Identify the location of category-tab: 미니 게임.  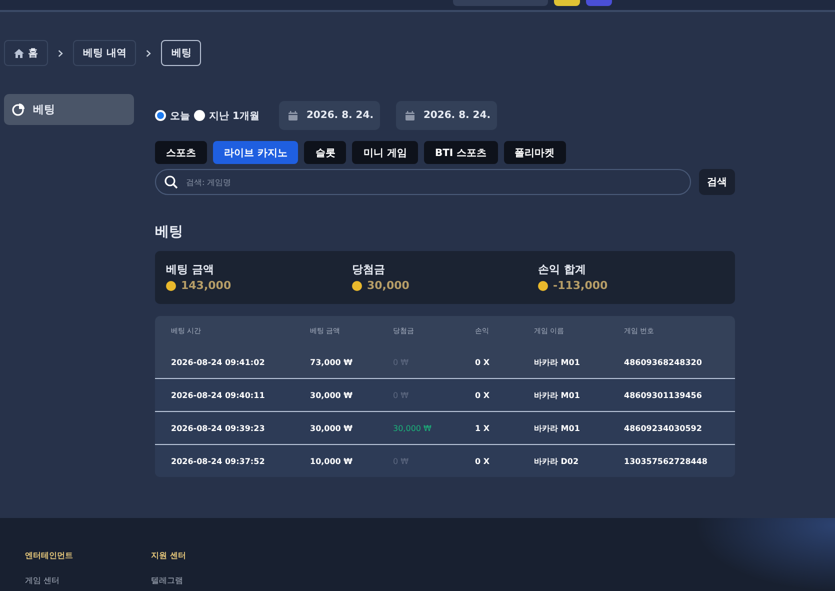
(385, 152).